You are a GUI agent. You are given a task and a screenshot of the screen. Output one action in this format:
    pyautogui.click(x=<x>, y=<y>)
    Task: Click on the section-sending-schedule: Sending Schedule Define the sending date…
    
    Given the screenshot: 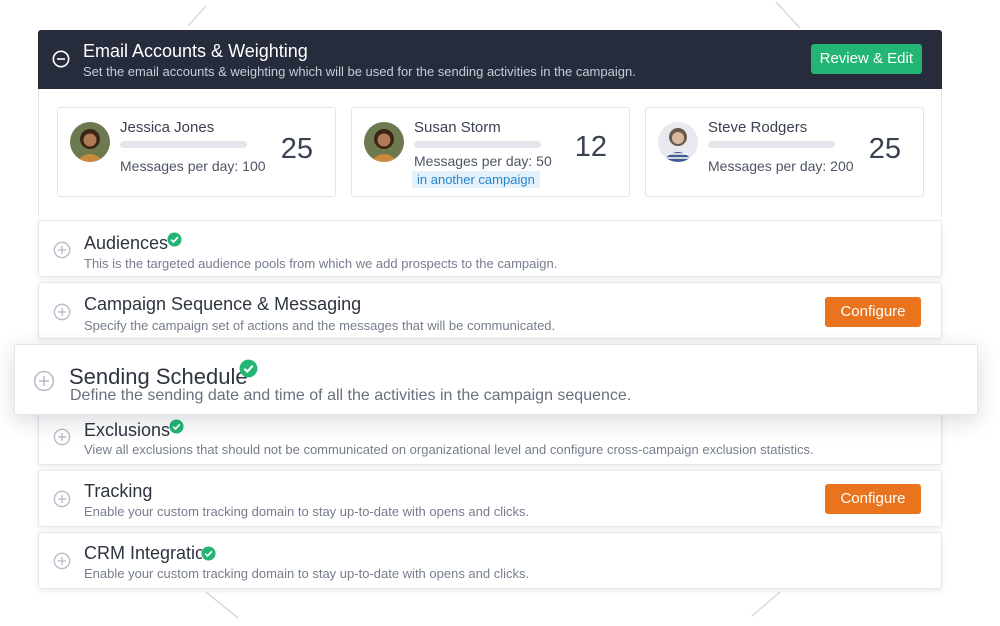 What is the action you would take?
    pyautogui.click(x=496, y=379)
    